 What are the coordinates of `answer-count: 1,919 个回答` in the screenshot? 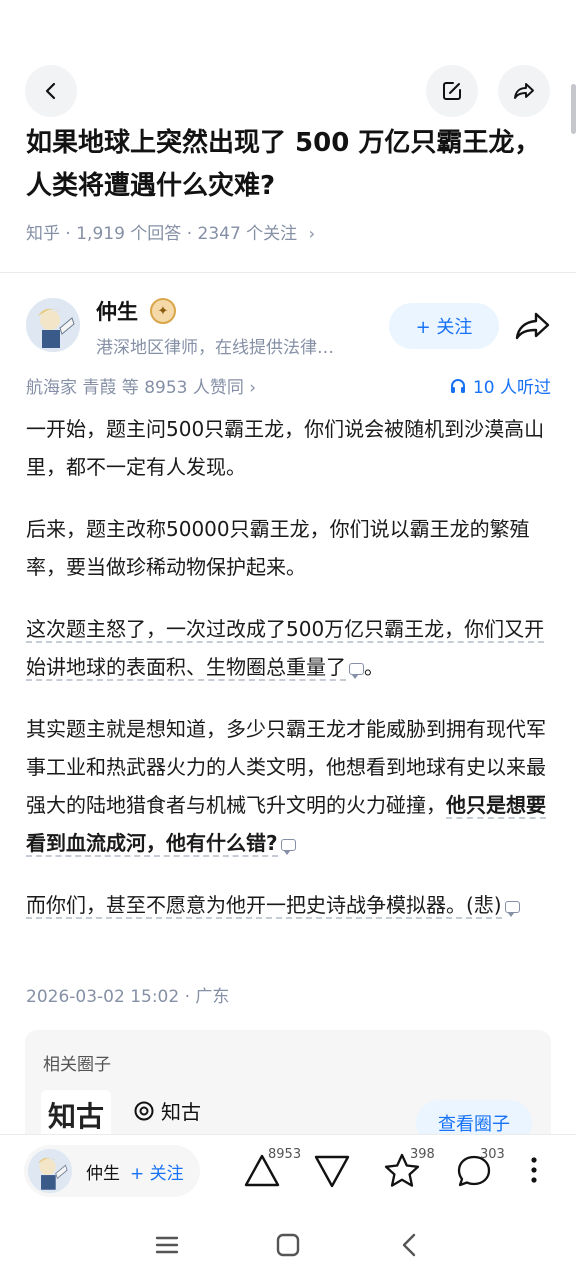 It's located at (129, 234).